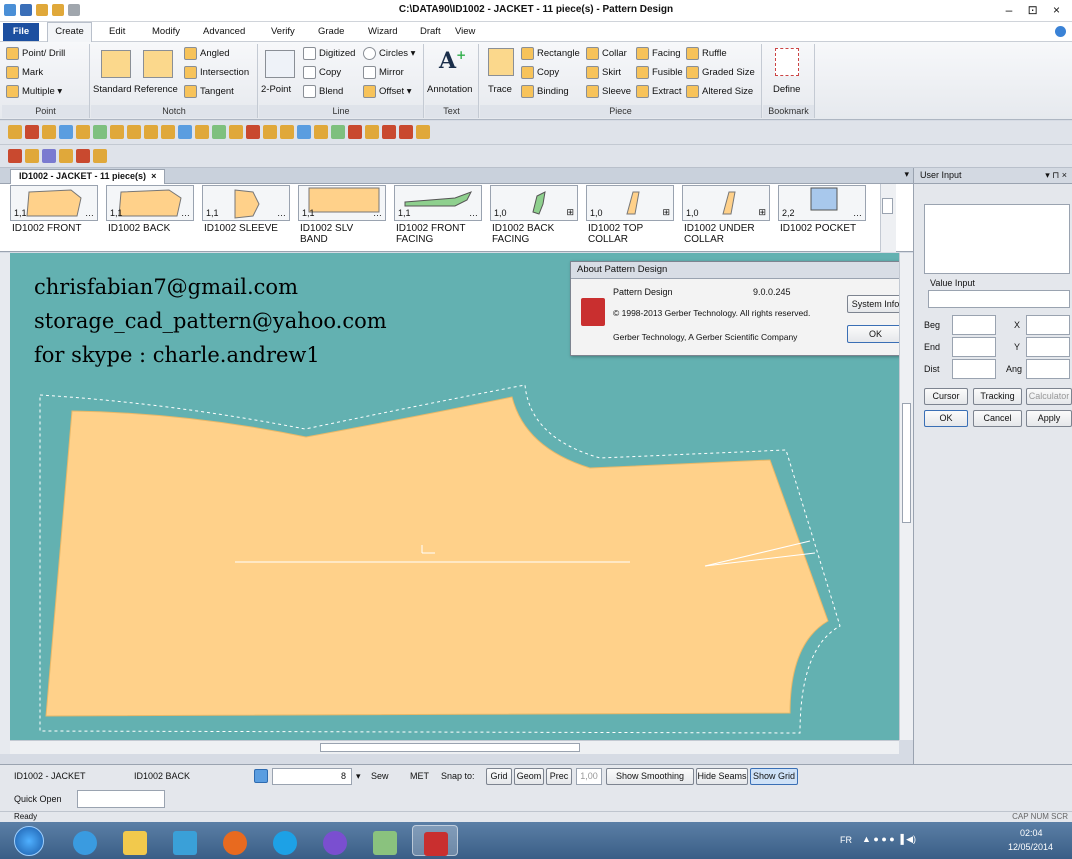  What do you see at coordinates (430, 31) in the screenshot?
I see `tab-draft: Draft` at bounding box center [430, 31].